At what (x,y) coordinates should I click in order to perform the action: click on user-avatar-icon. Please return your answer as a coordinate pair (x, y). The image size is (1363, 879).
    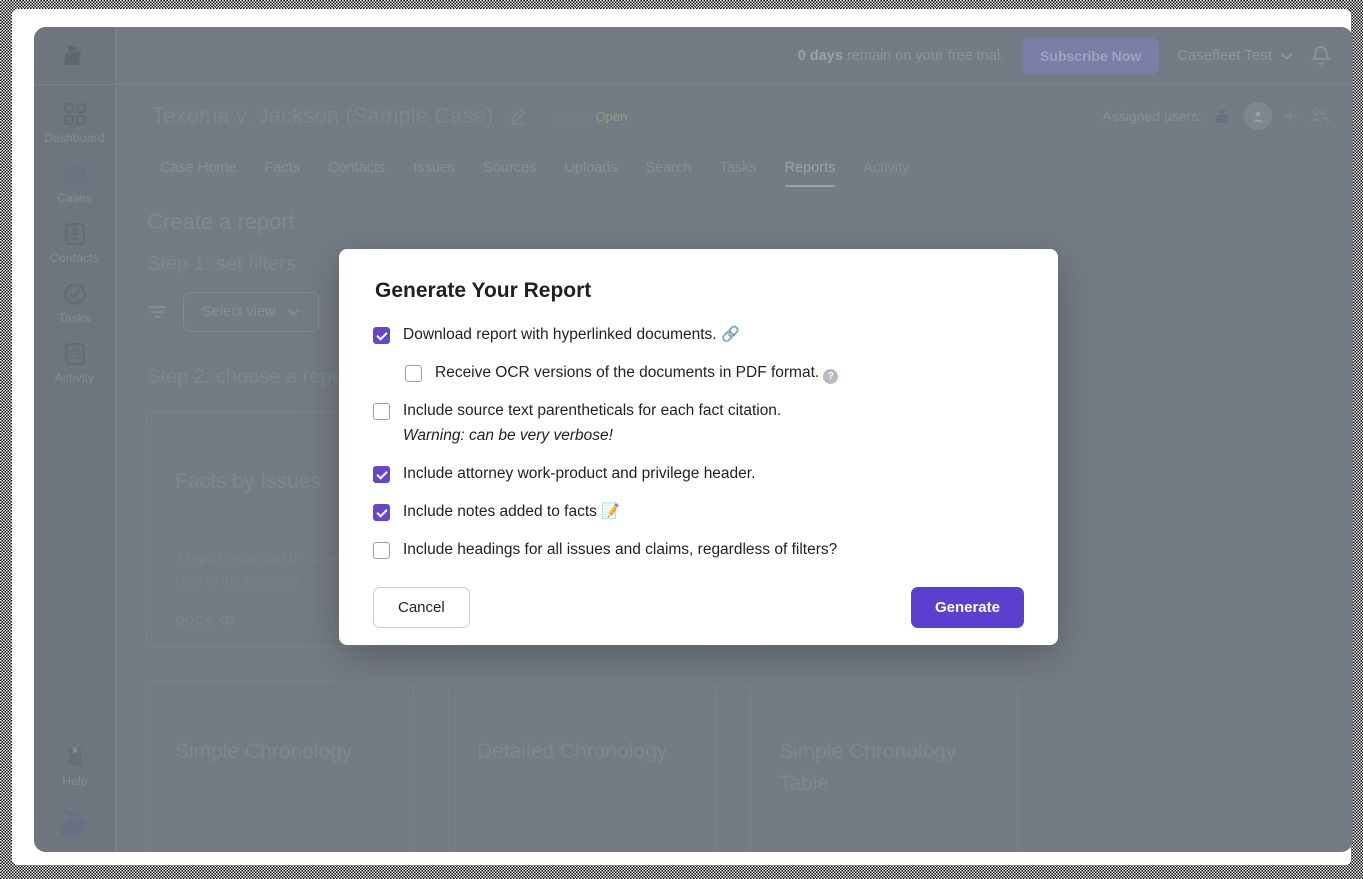
    Looking at the image, I should click on (1257, 116).